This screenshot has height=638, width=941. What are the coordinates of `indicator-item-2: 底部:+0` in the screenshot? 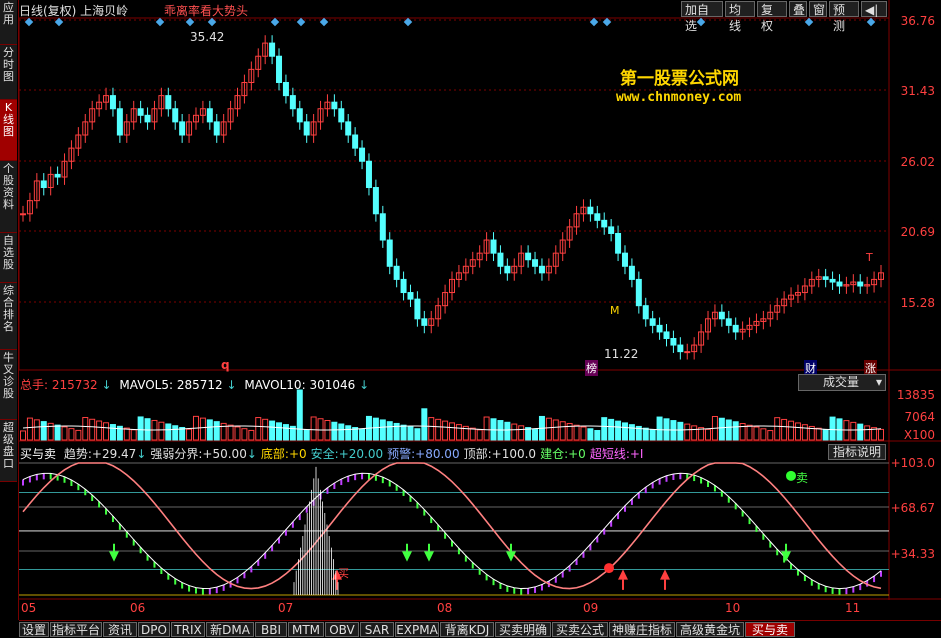 It's located at (284, 454).